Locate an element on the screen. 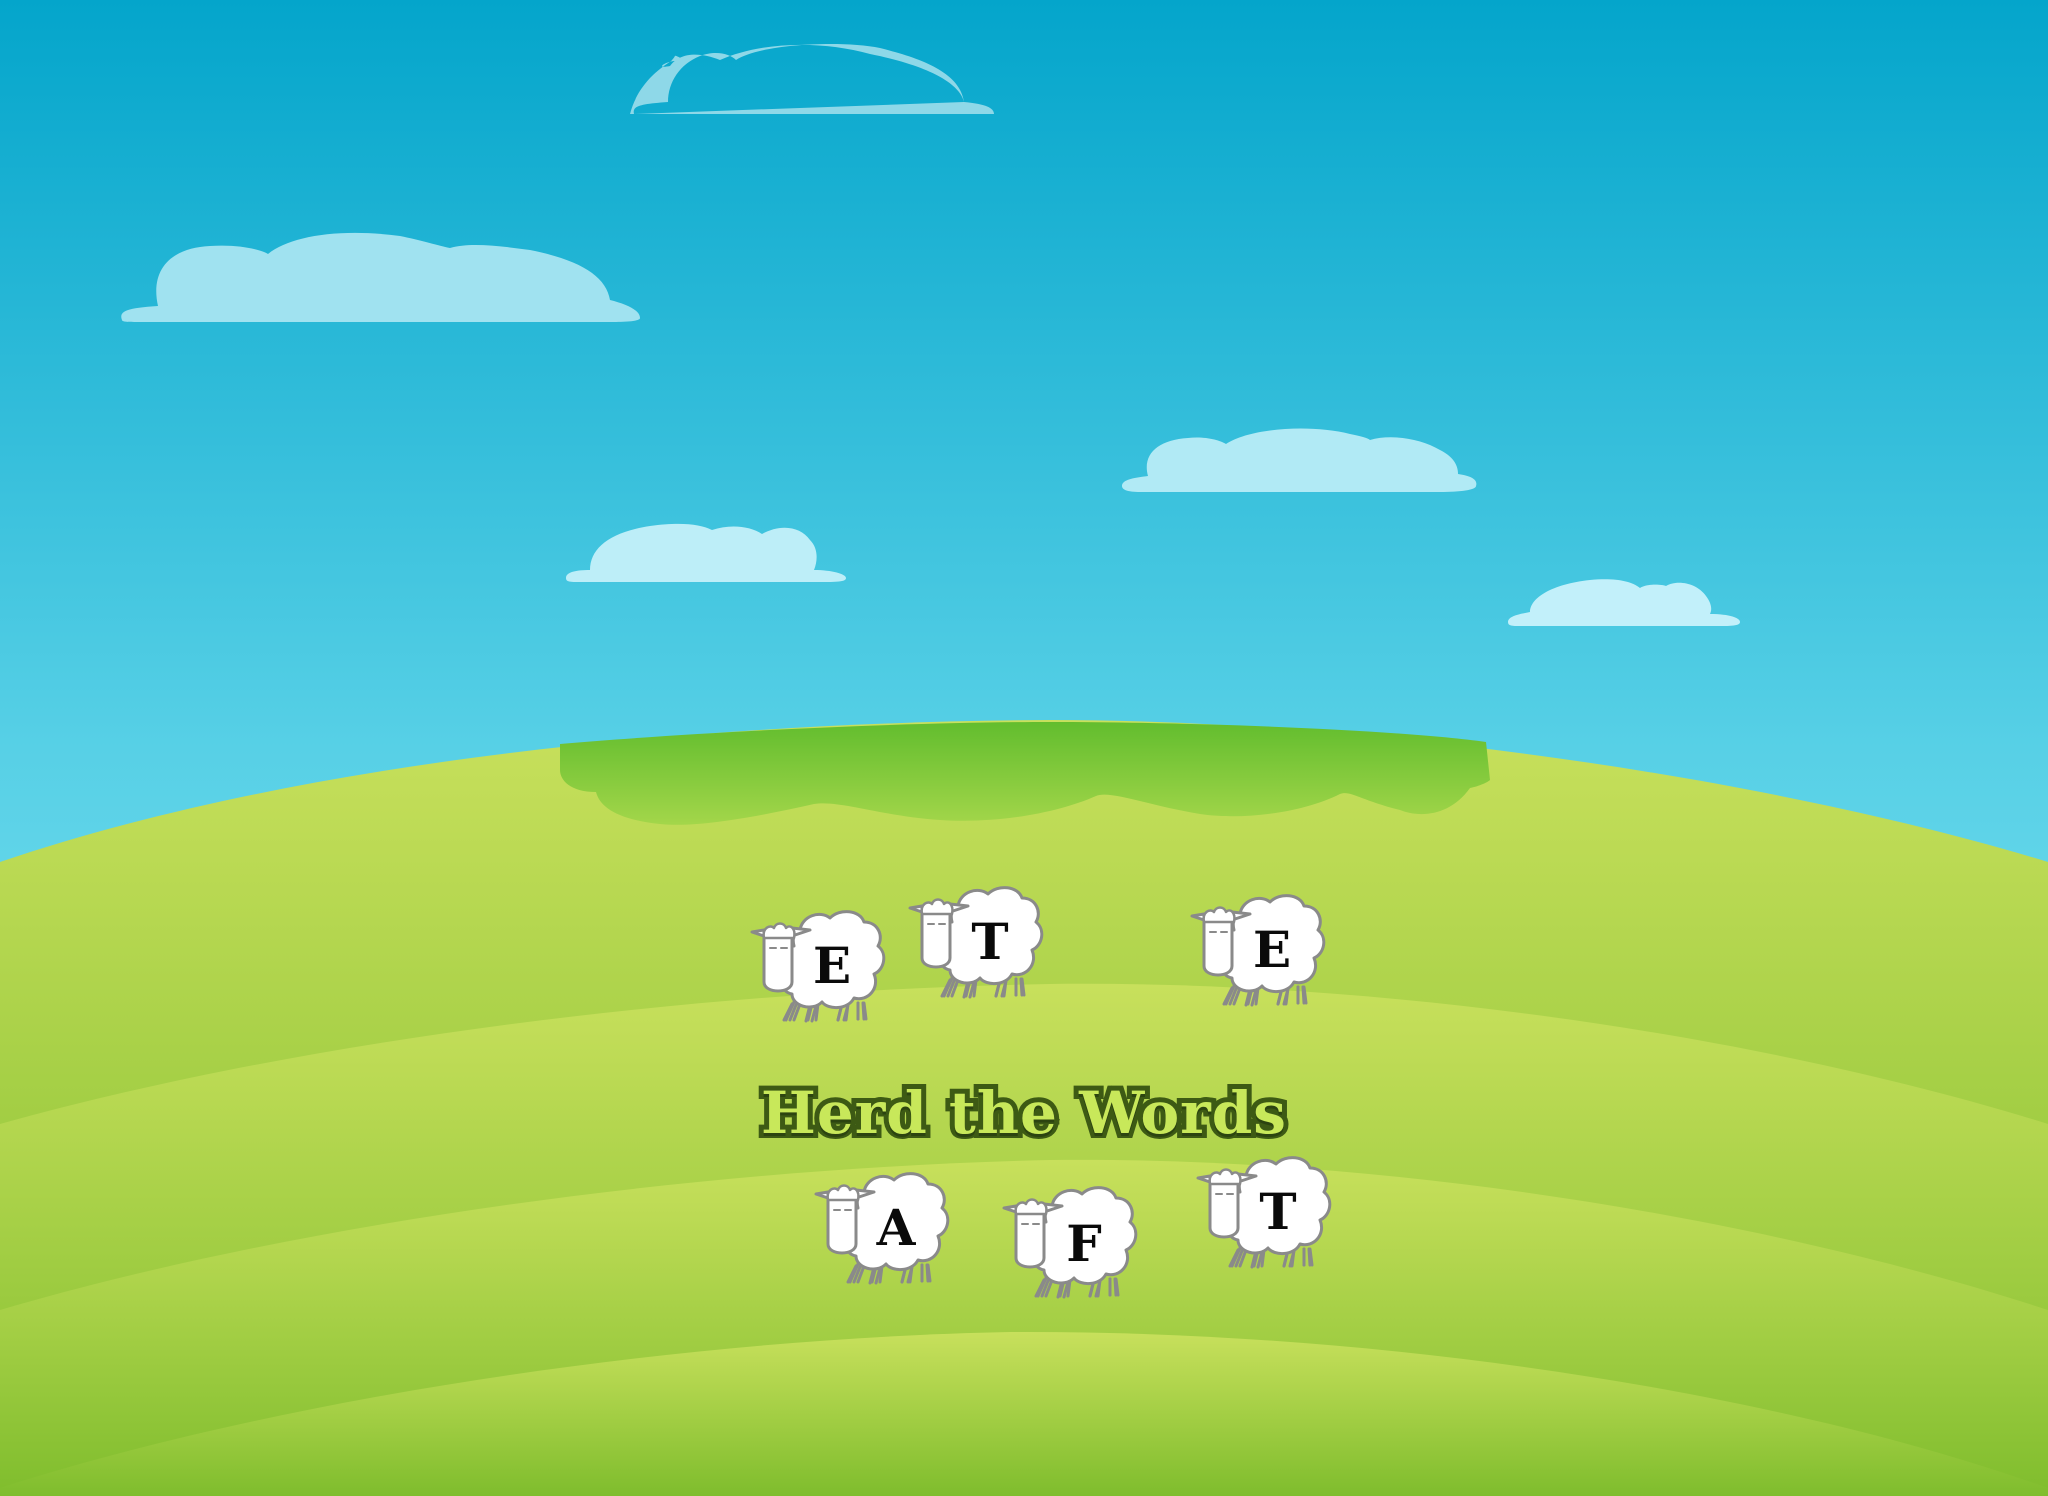  title-area: Herd the Words is located at coordinates (1024, 1116).